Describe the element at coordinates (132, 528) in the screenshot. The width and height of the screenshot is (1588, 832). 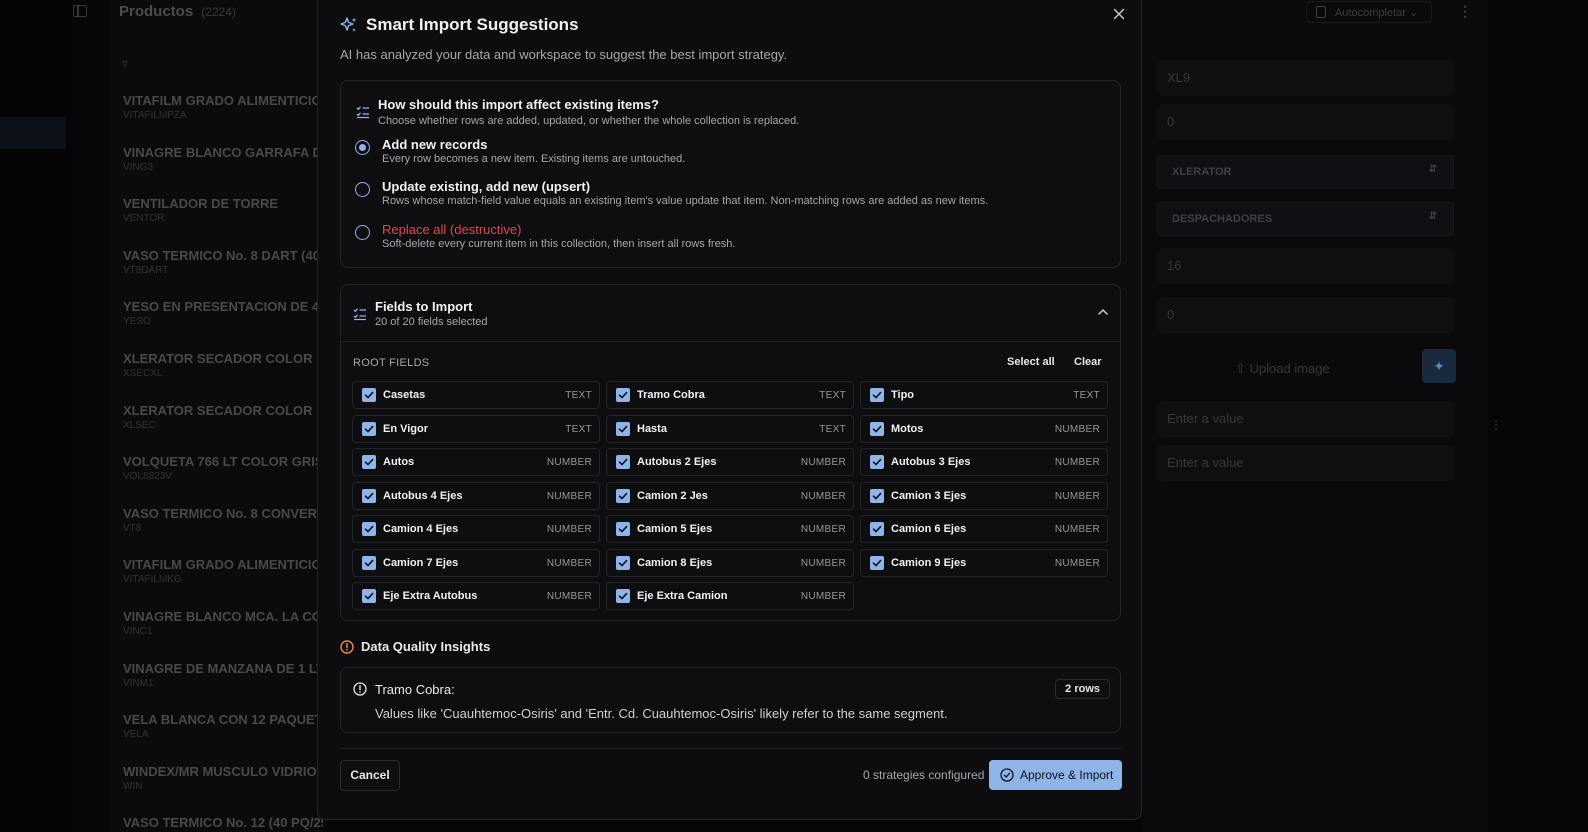
I see `product-code: VT8` at that location.